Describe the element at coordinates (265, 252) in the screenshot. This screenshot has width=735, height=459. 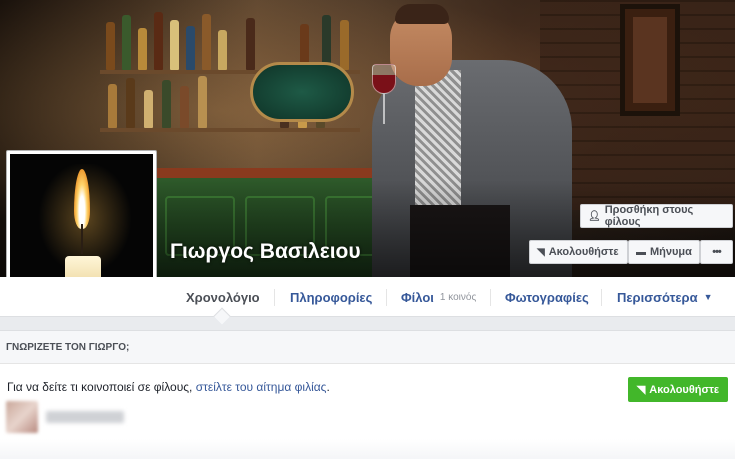
I see `profile-name: Γιωργος Βασιλειου` at that location.